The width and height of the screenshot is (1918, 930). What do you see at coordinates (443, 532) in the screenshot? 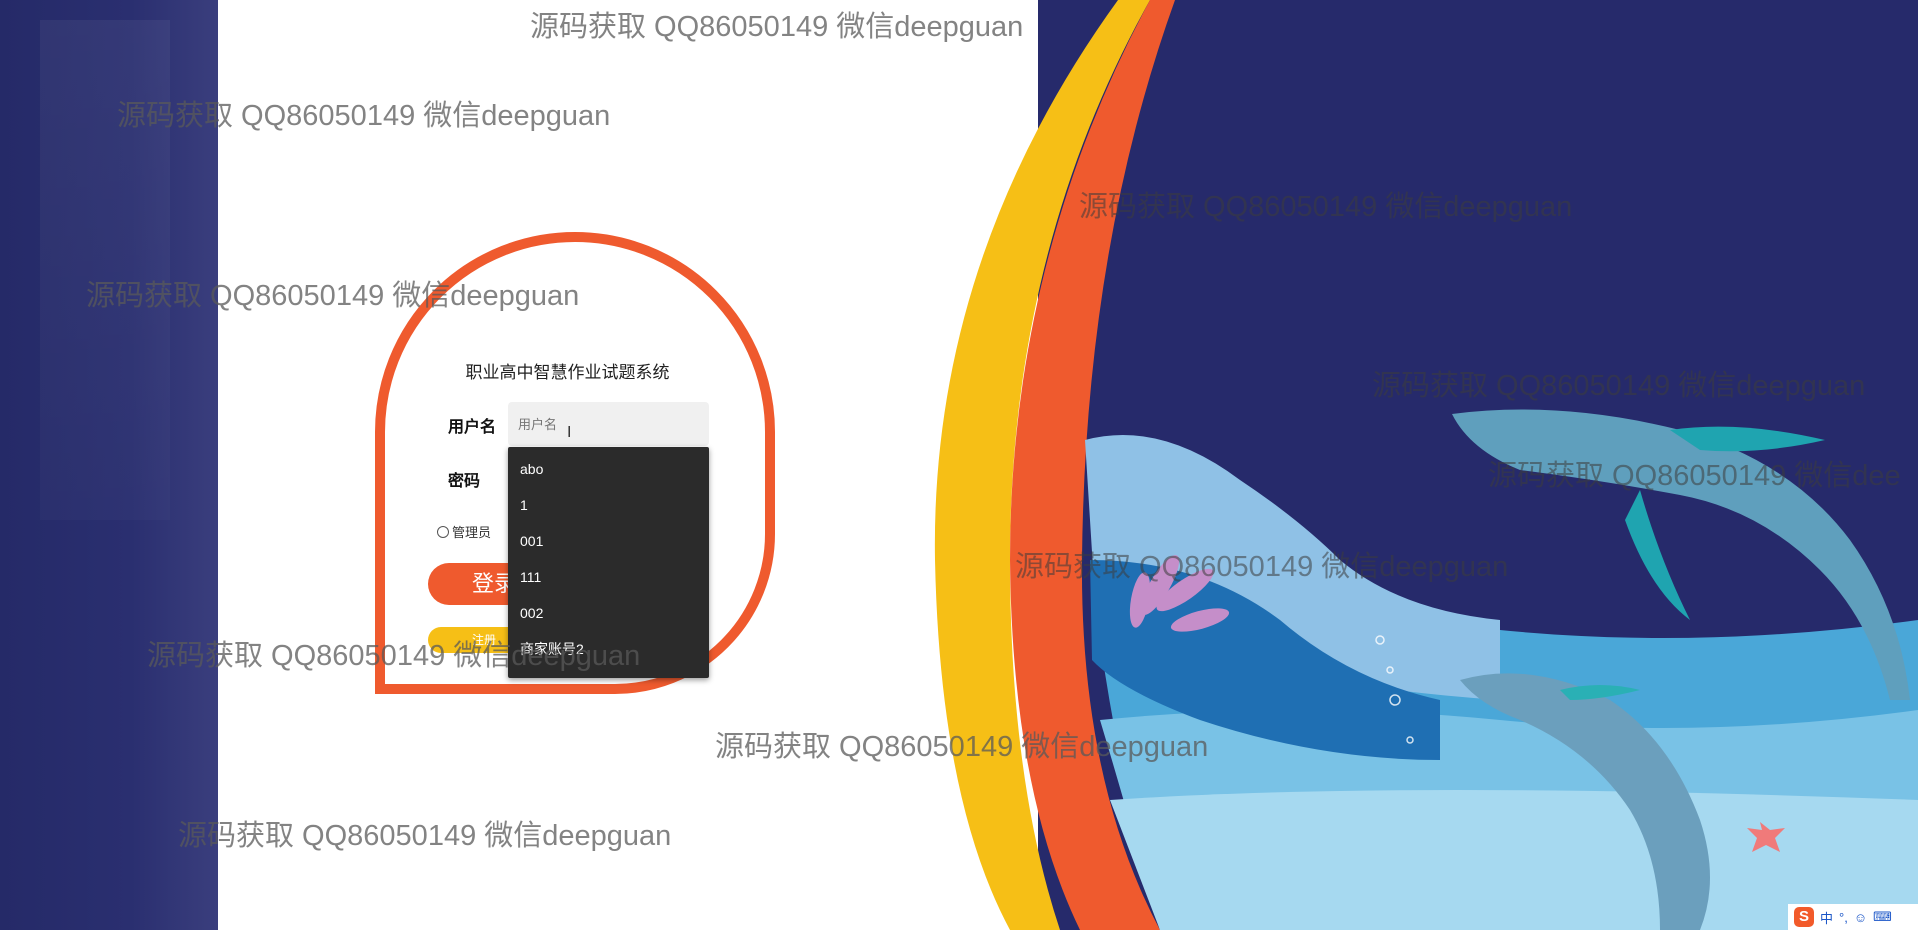
I see `radio-icon` at bounding box center [443, 532].